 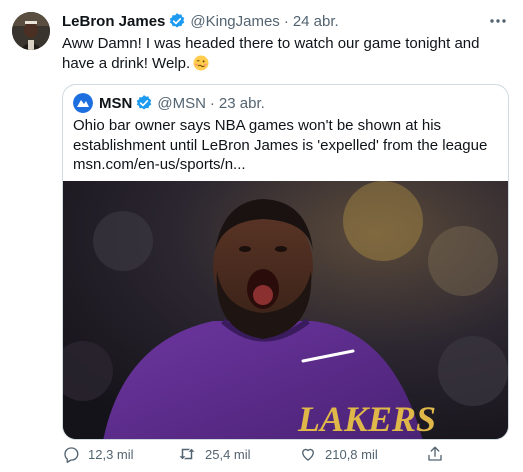 I want to click on quoted-author-name: MSN, so click(x=116, y=103).